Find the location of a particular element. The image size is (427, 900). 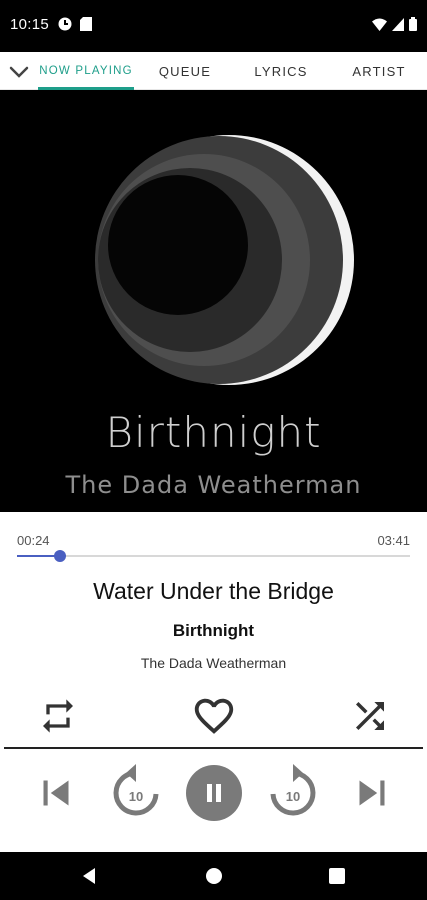

album-art-artist: The Dada Weatherman is located at coordinates (213, 485).